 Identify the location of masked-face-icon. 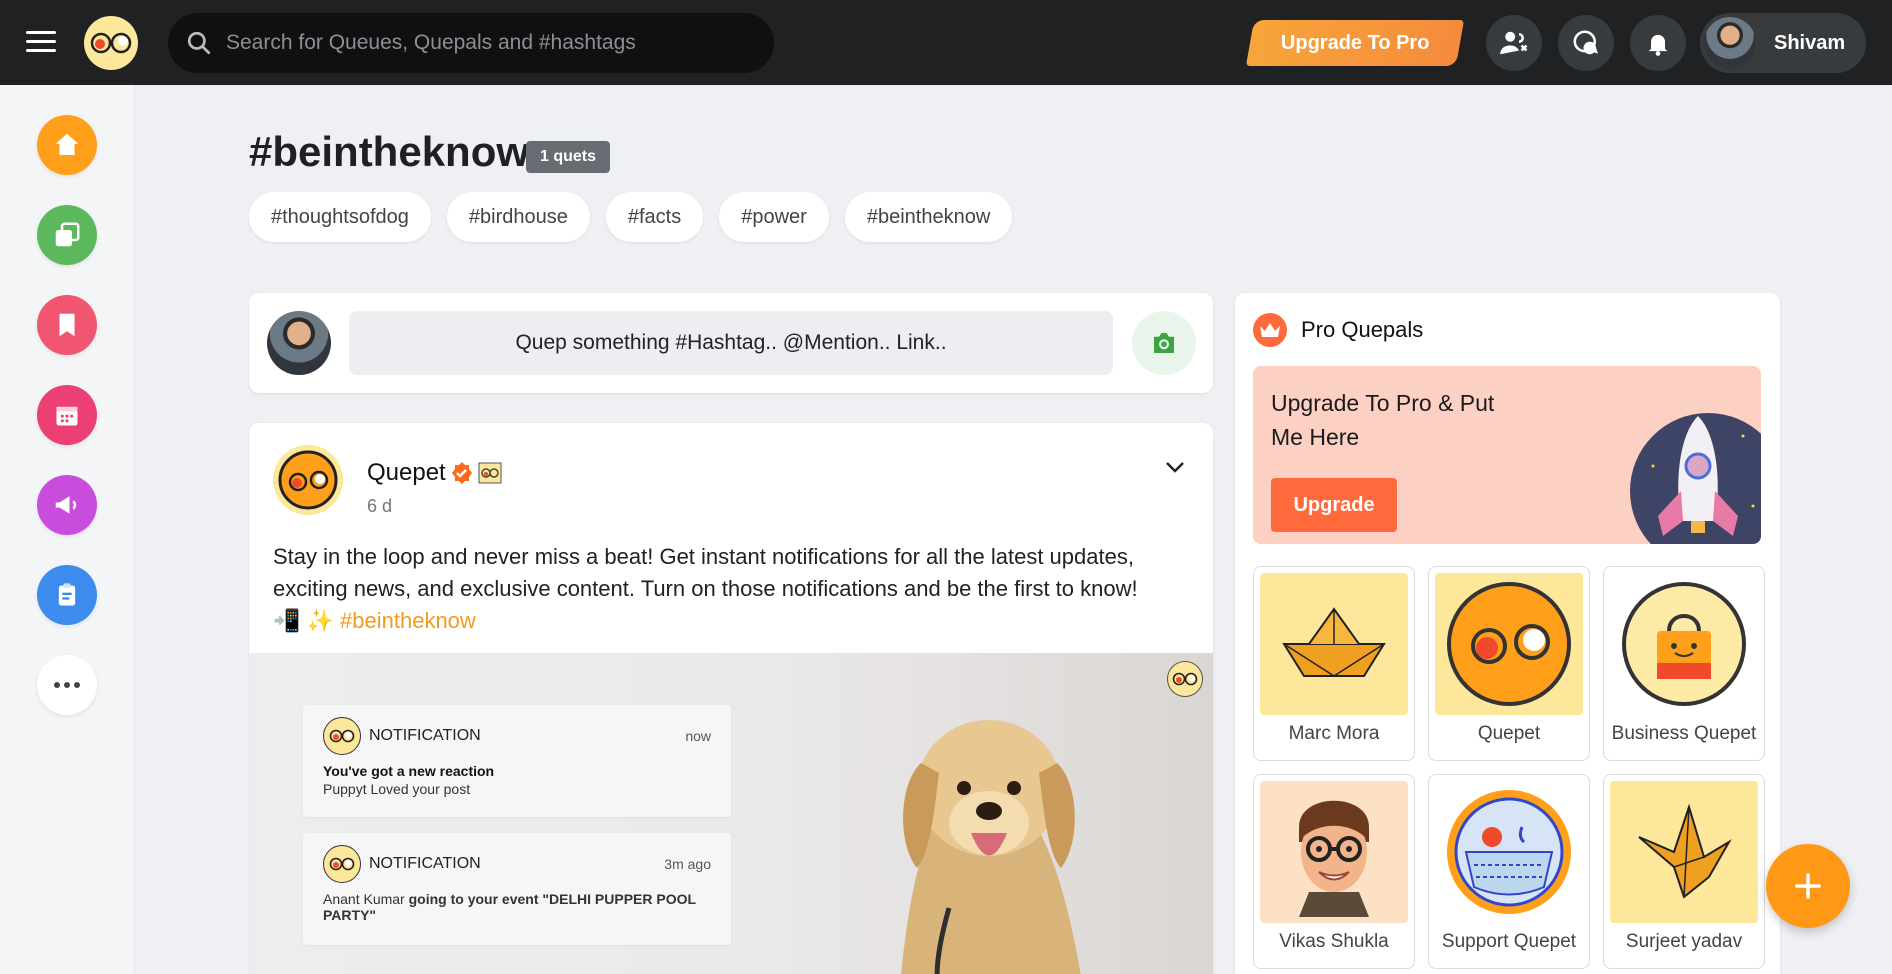
(1509, 852).